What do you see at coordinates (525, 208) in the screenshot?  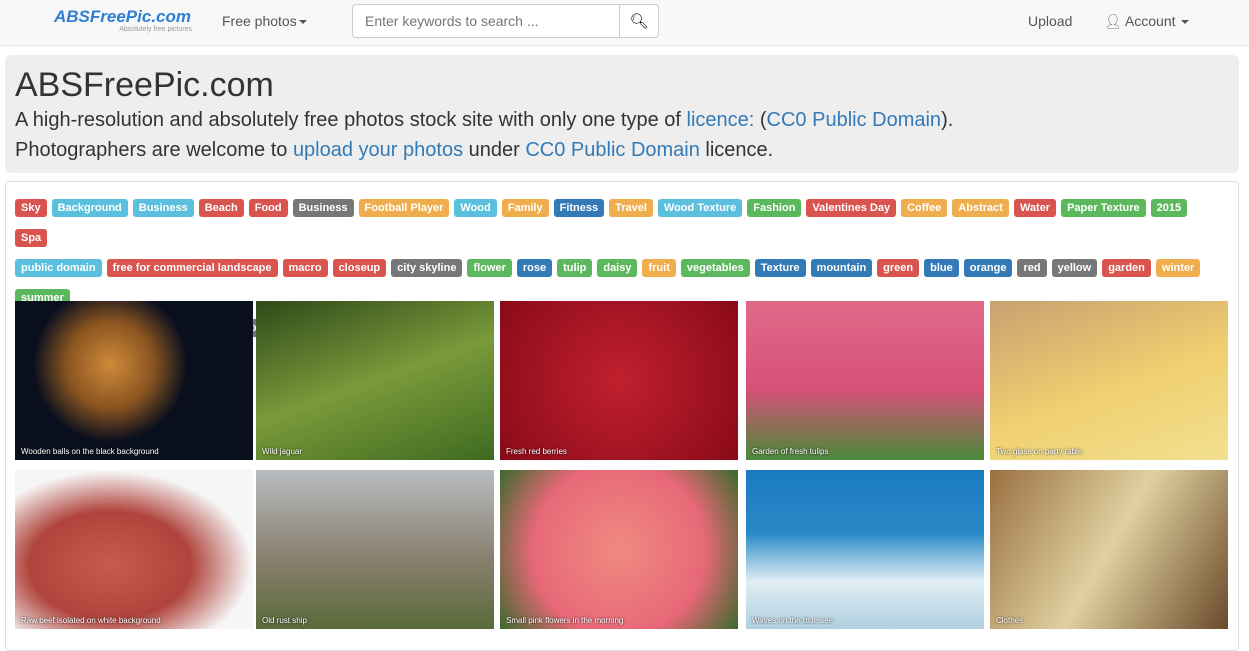 I see `tag-family: Family` at bounding box center [525, 208].